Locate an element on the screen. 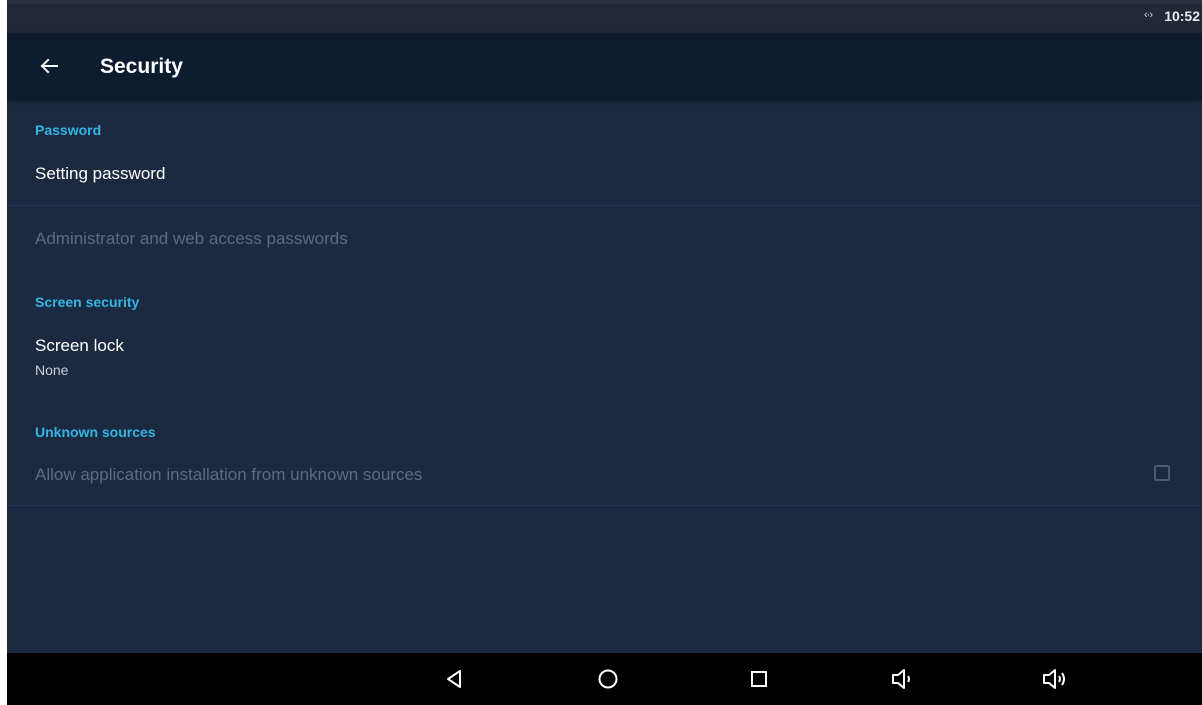  nav-recents-button is located at coordinates (759, 679).